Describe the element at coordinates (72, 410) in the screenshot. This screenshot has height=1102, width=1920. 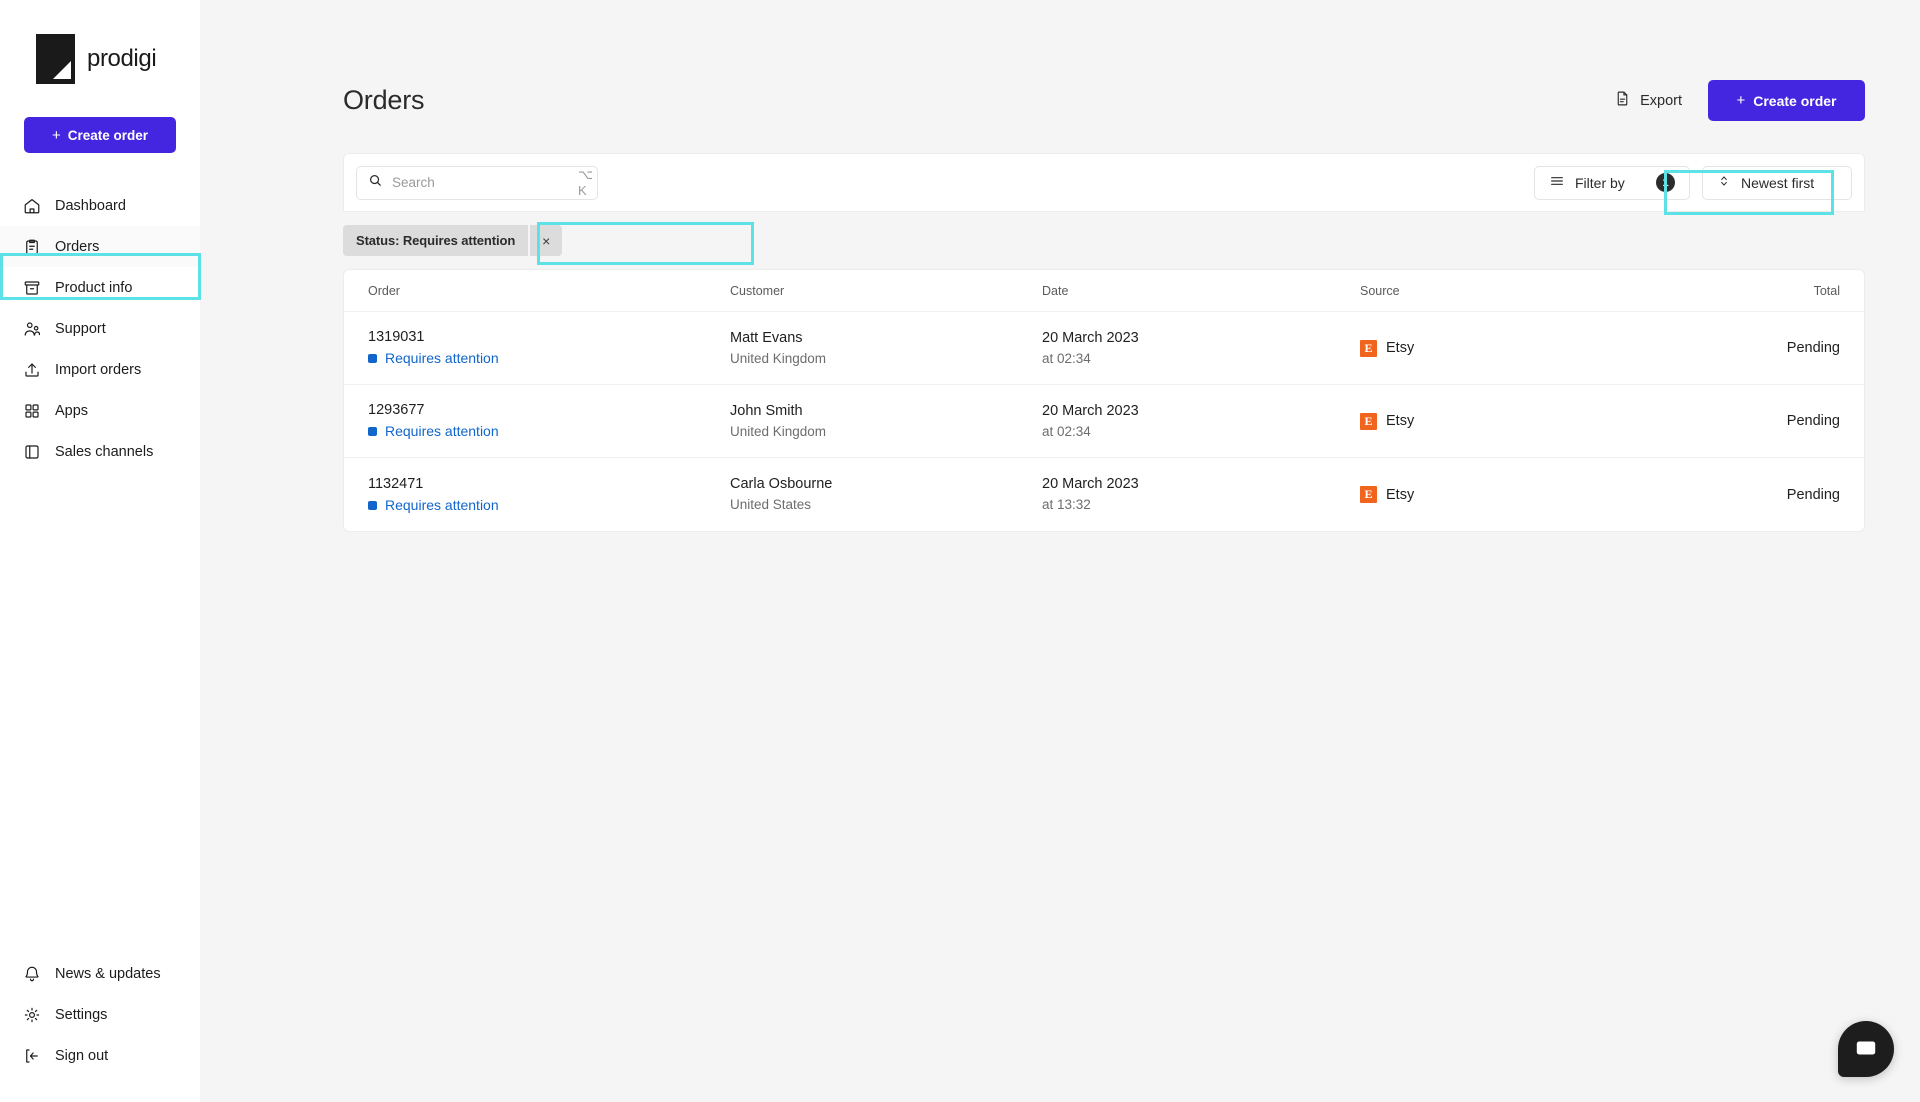
I see `sidebar-item-label: Apps` at that location.